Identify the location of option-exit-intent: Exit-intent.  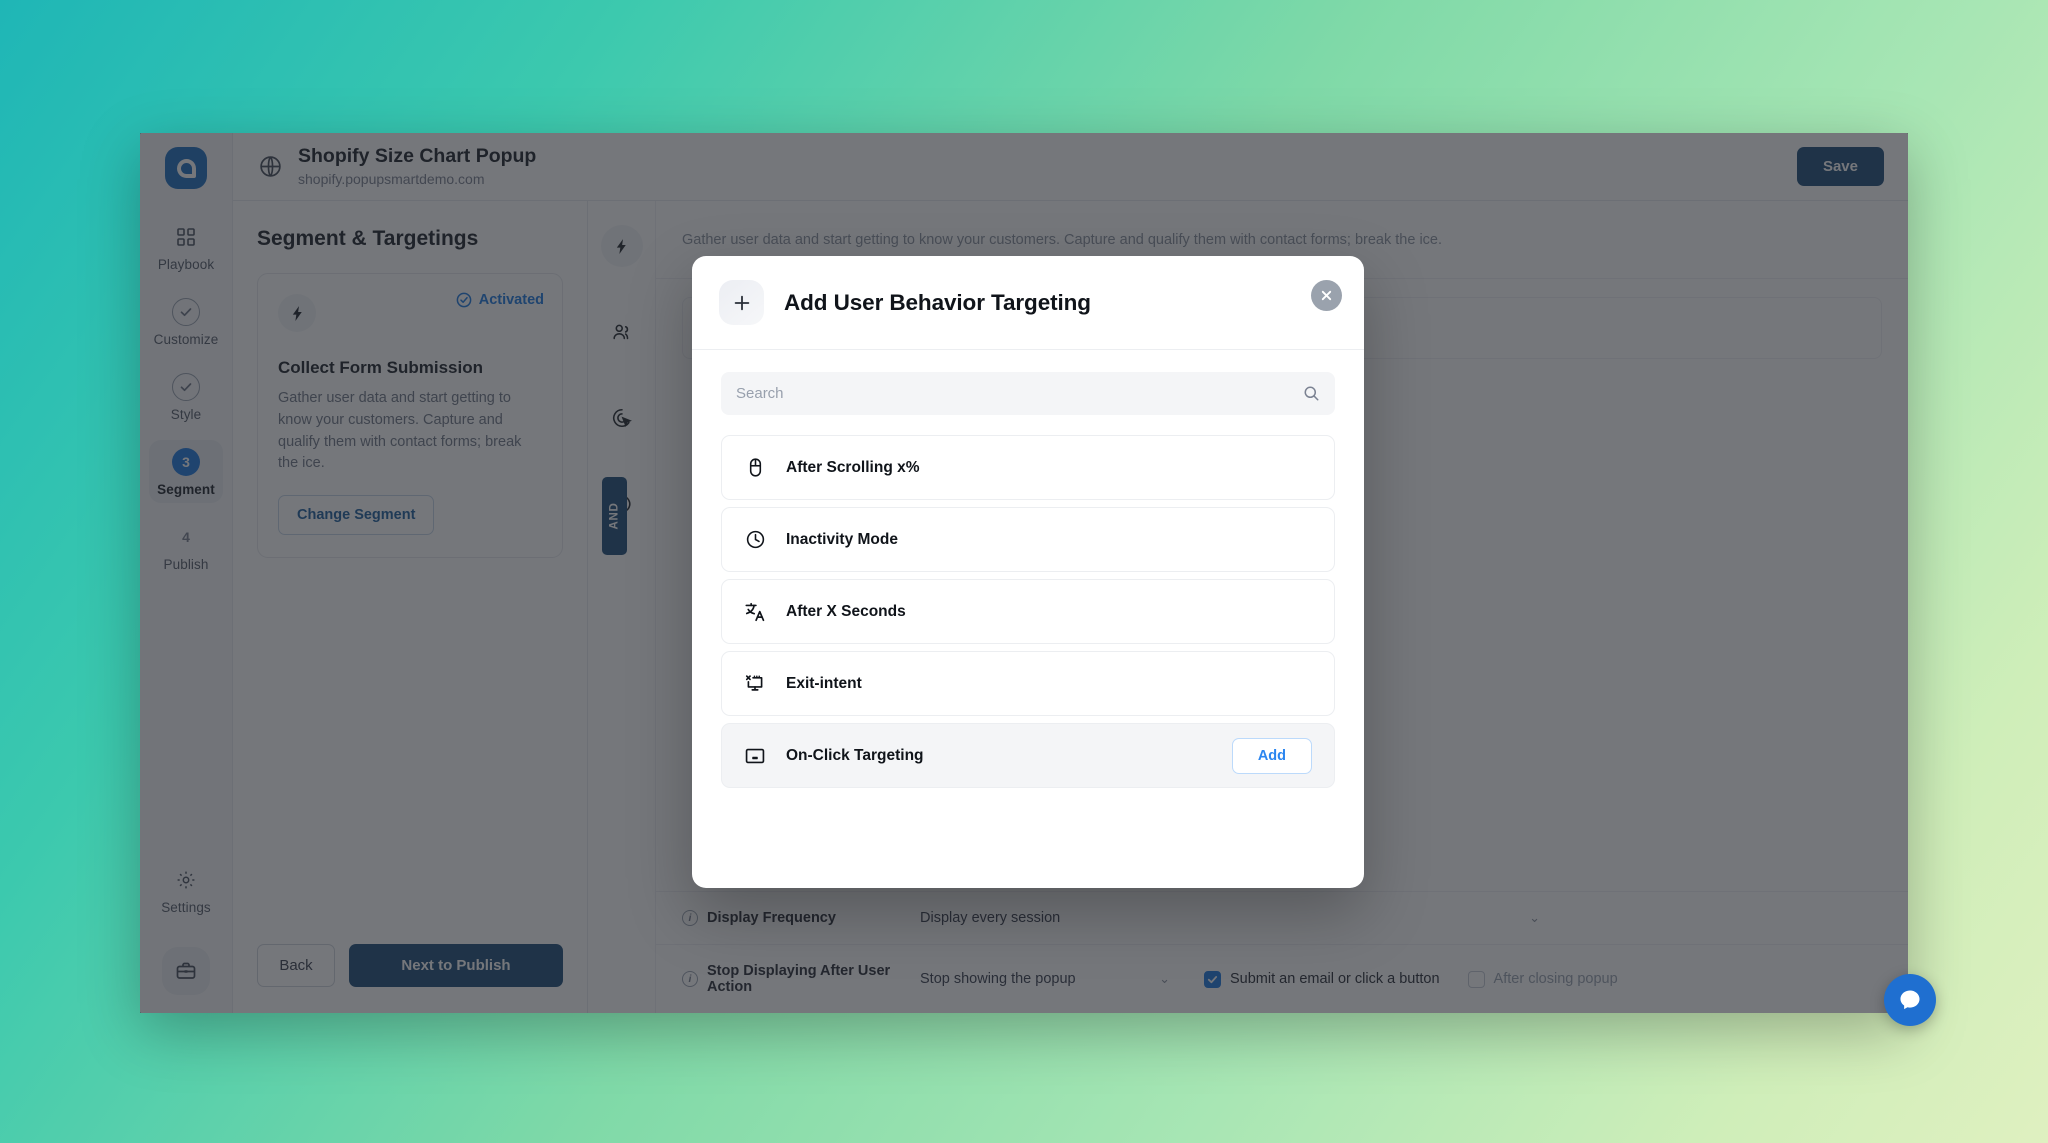
(1028, 683).